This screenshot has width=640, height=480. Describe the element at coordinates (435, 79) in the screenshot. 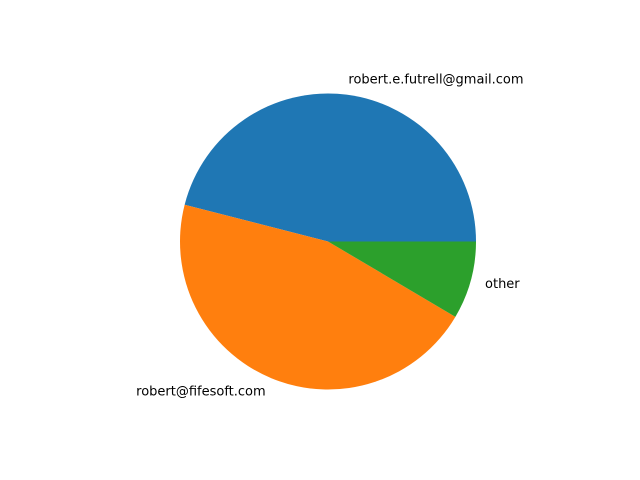

I see `pie-label-0: robert.e.futrell@gmail.com` at that location.